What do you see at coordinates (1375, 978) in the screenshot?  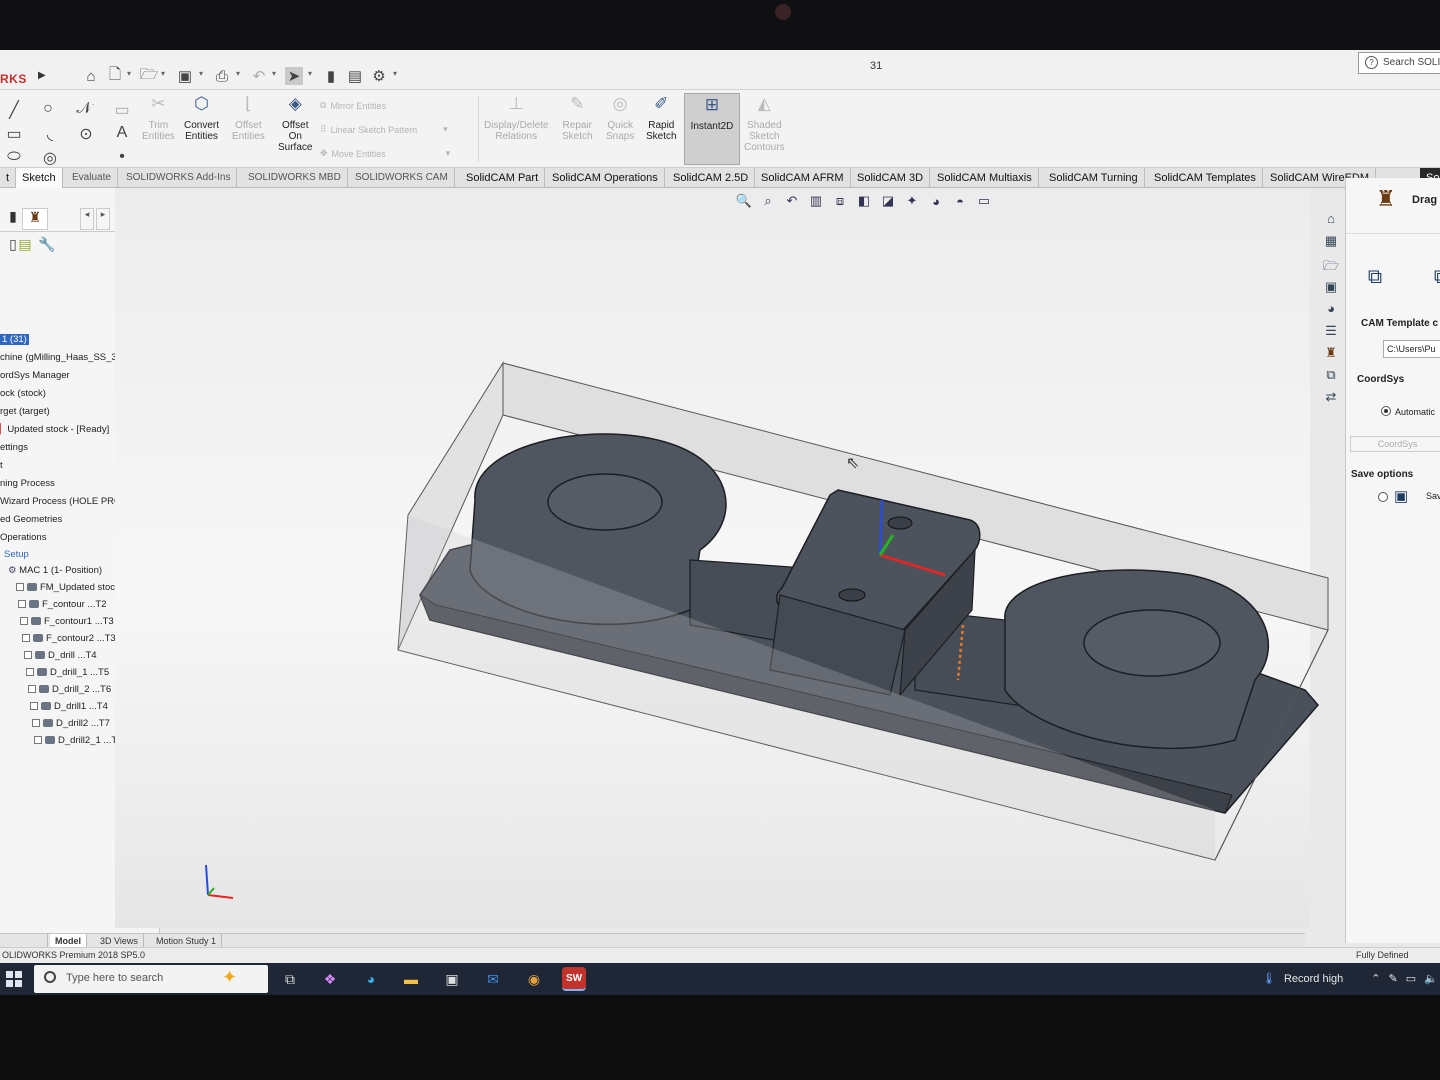 I see `tray-chevron-icon: ⌃` at bounding box center [1375, 978].